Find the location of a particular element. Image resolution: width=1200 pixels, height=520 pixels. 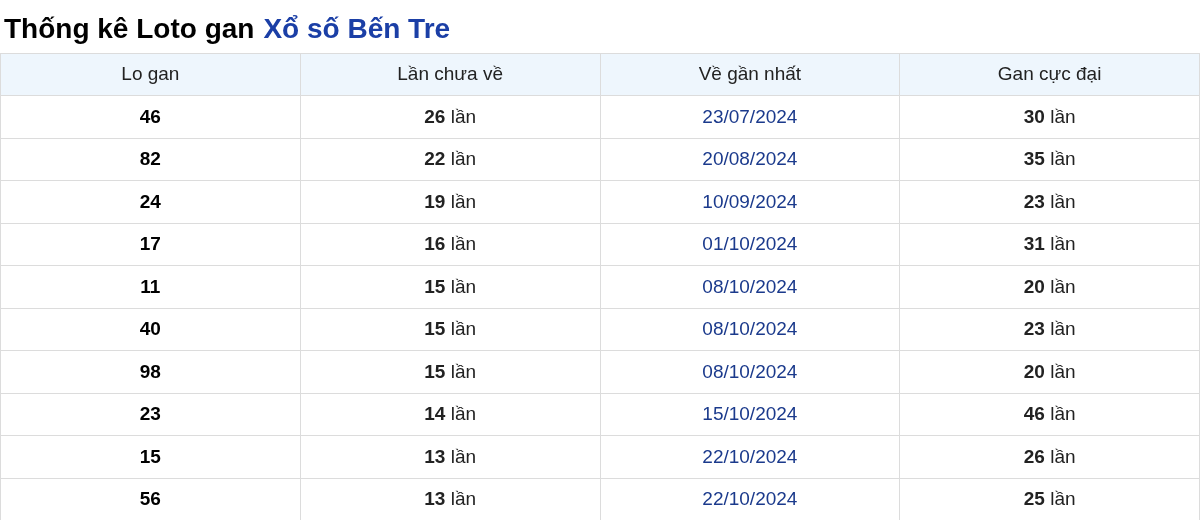

page-title: Thống kê Loto gan is located at coordinates (129, 28).